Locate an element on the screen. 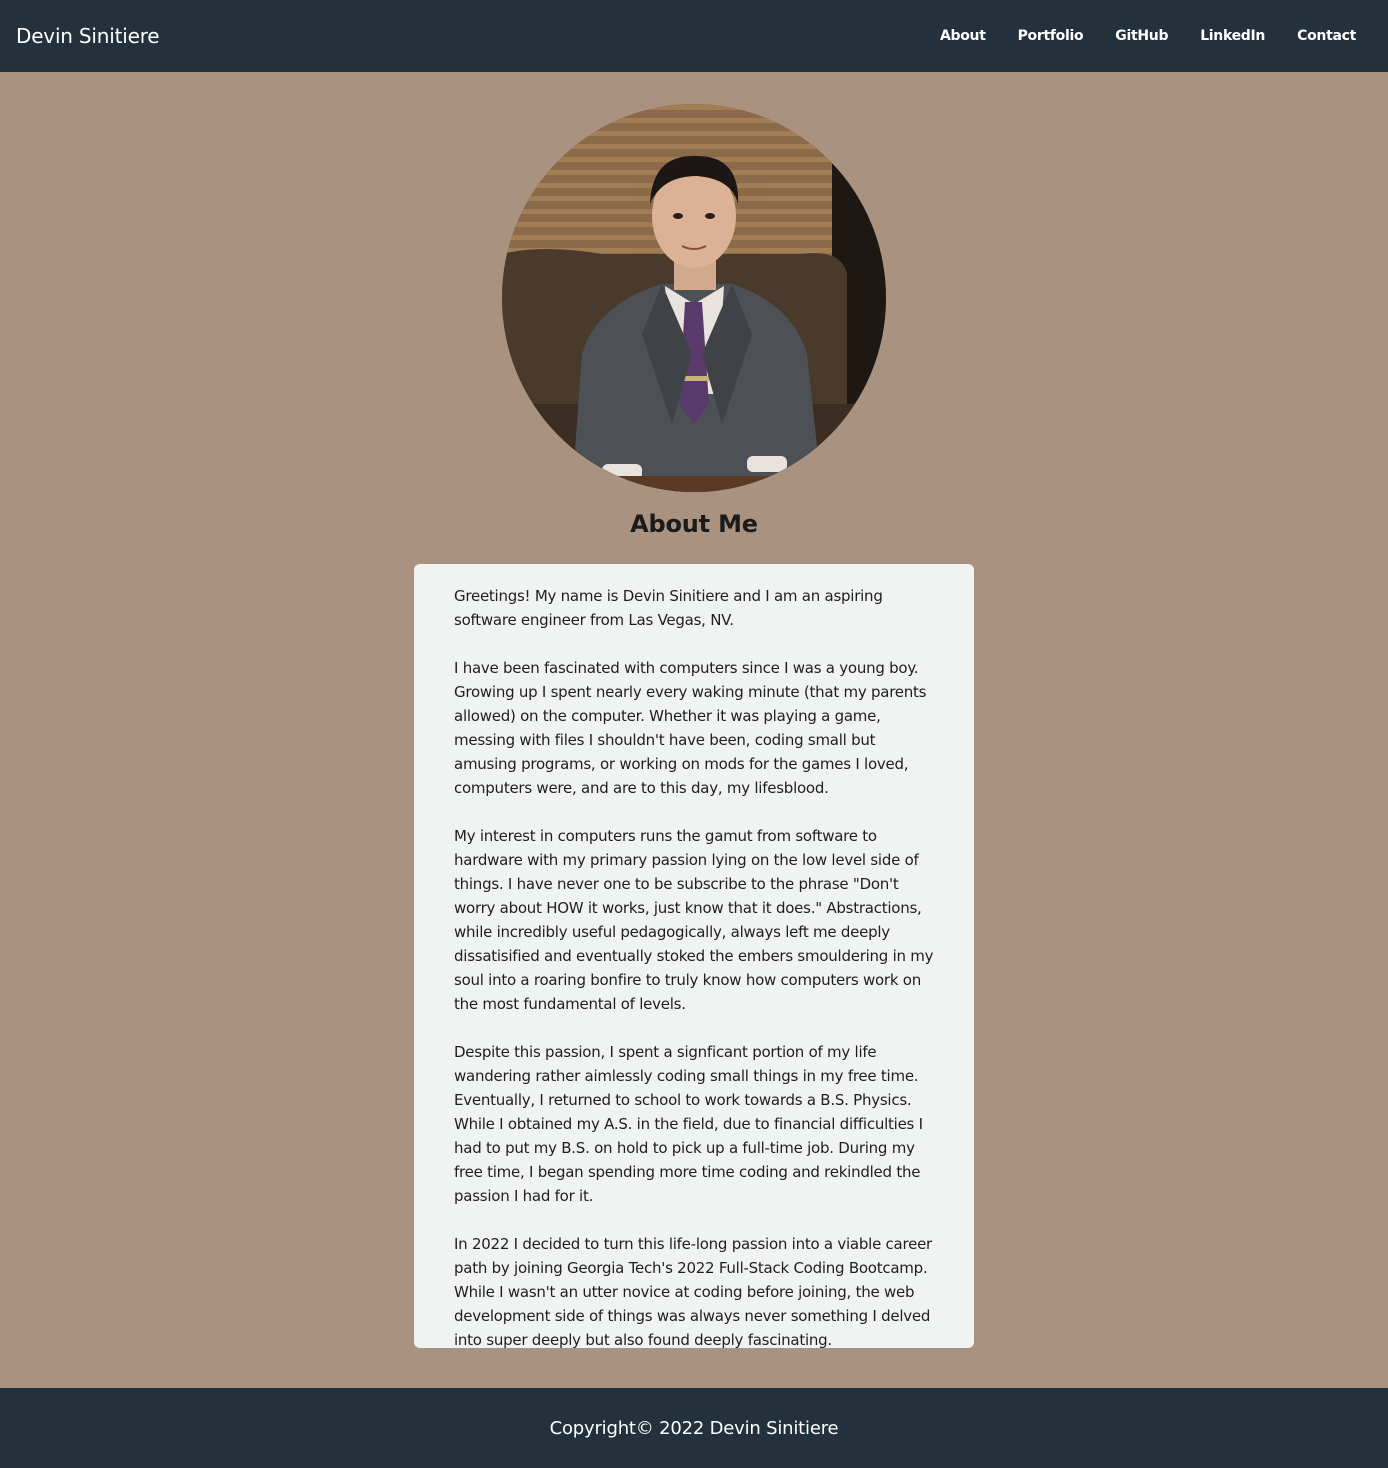 This screenshot has height=1468, width=1388. profile-photo-illustration is located at coordinates (694, 298).